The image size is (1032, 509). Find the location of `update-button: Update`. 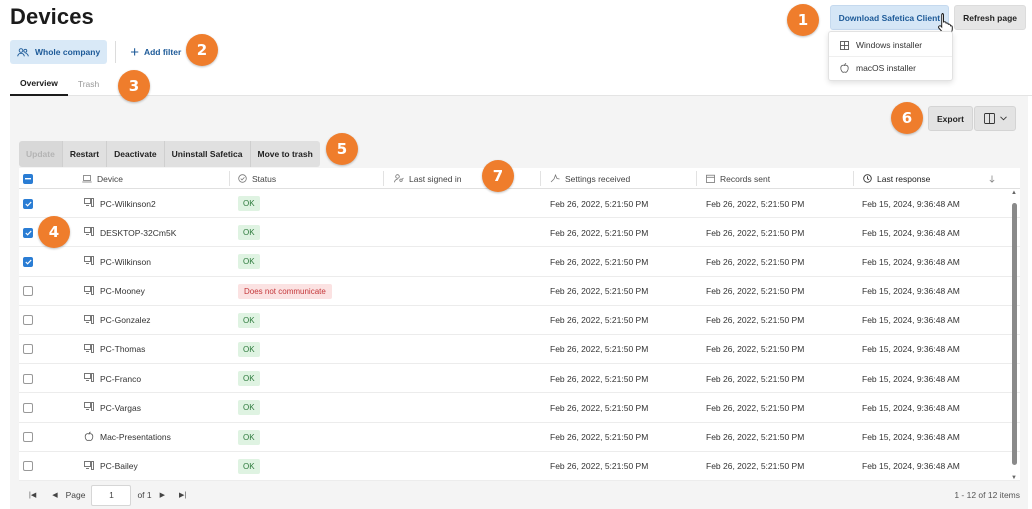

update-button: Update is located at coordinates (41, 154).